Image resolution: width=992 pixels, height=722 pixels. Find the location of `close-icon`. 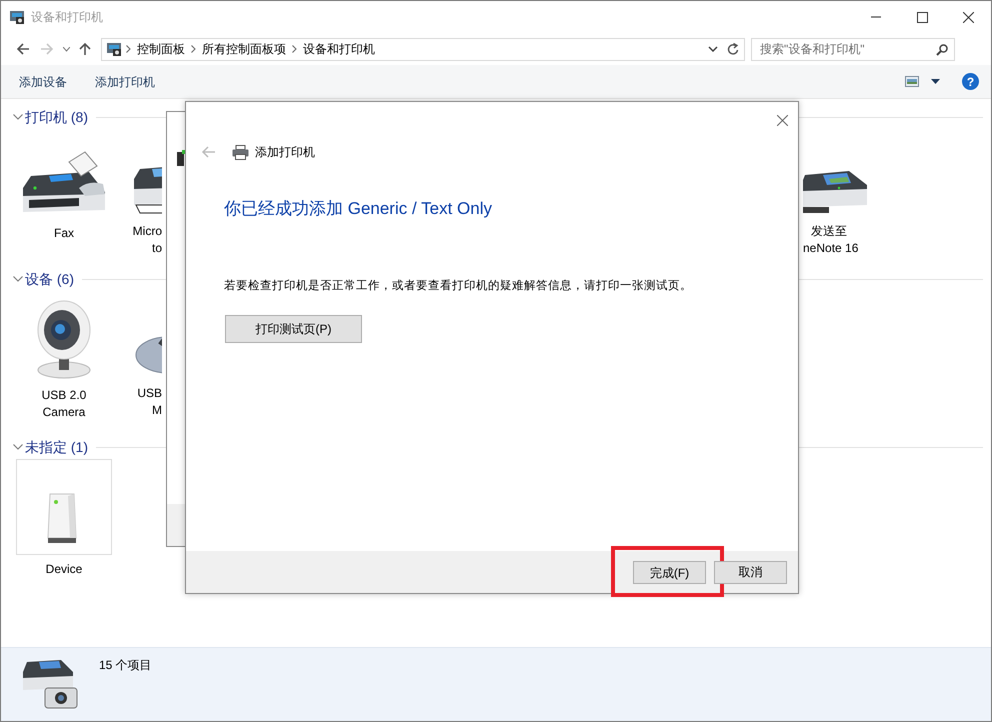

close-icon is located at coordinates (968, 17).